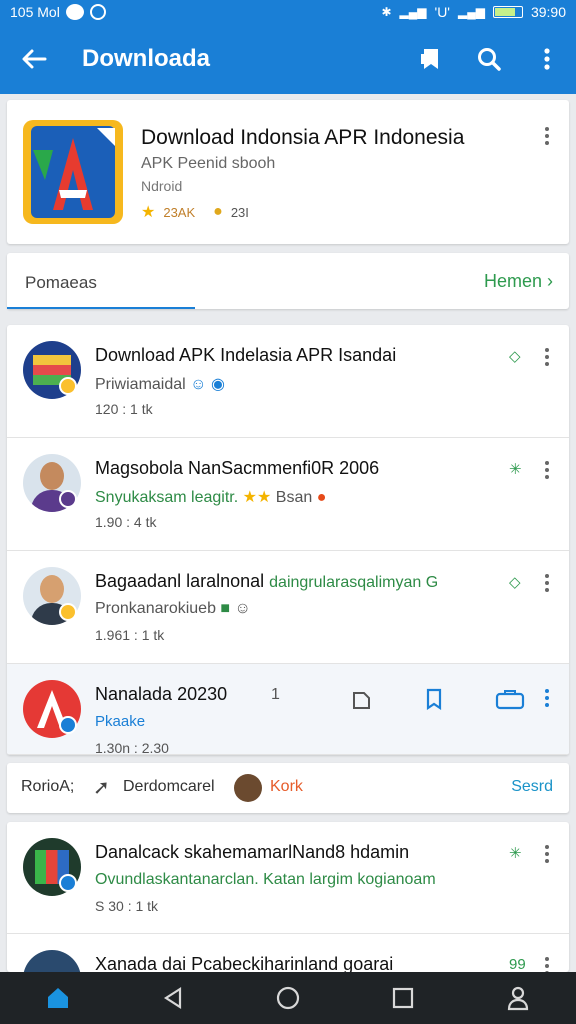 This screenshot has height=1024, width=576. I want to click on share-icon, so click(510, 700).